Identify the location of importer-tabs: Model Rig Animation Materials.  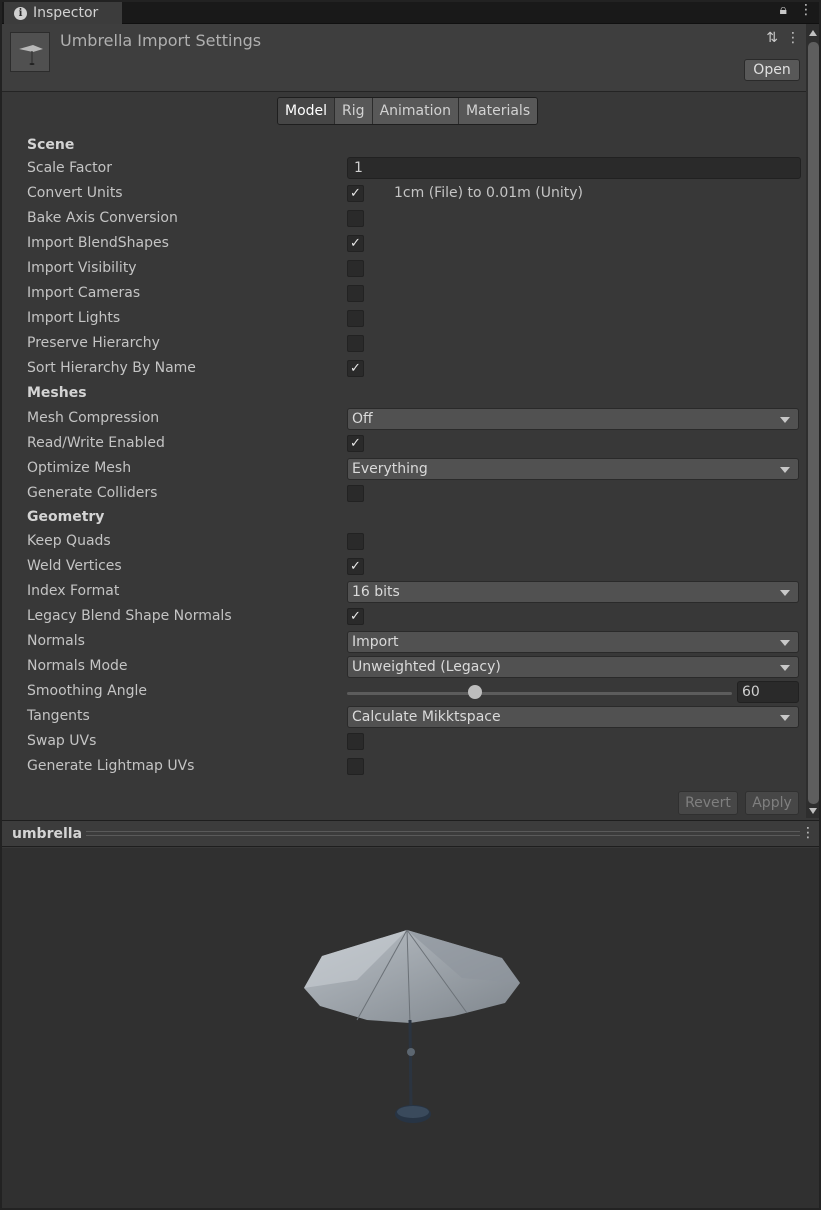
(408, 111).